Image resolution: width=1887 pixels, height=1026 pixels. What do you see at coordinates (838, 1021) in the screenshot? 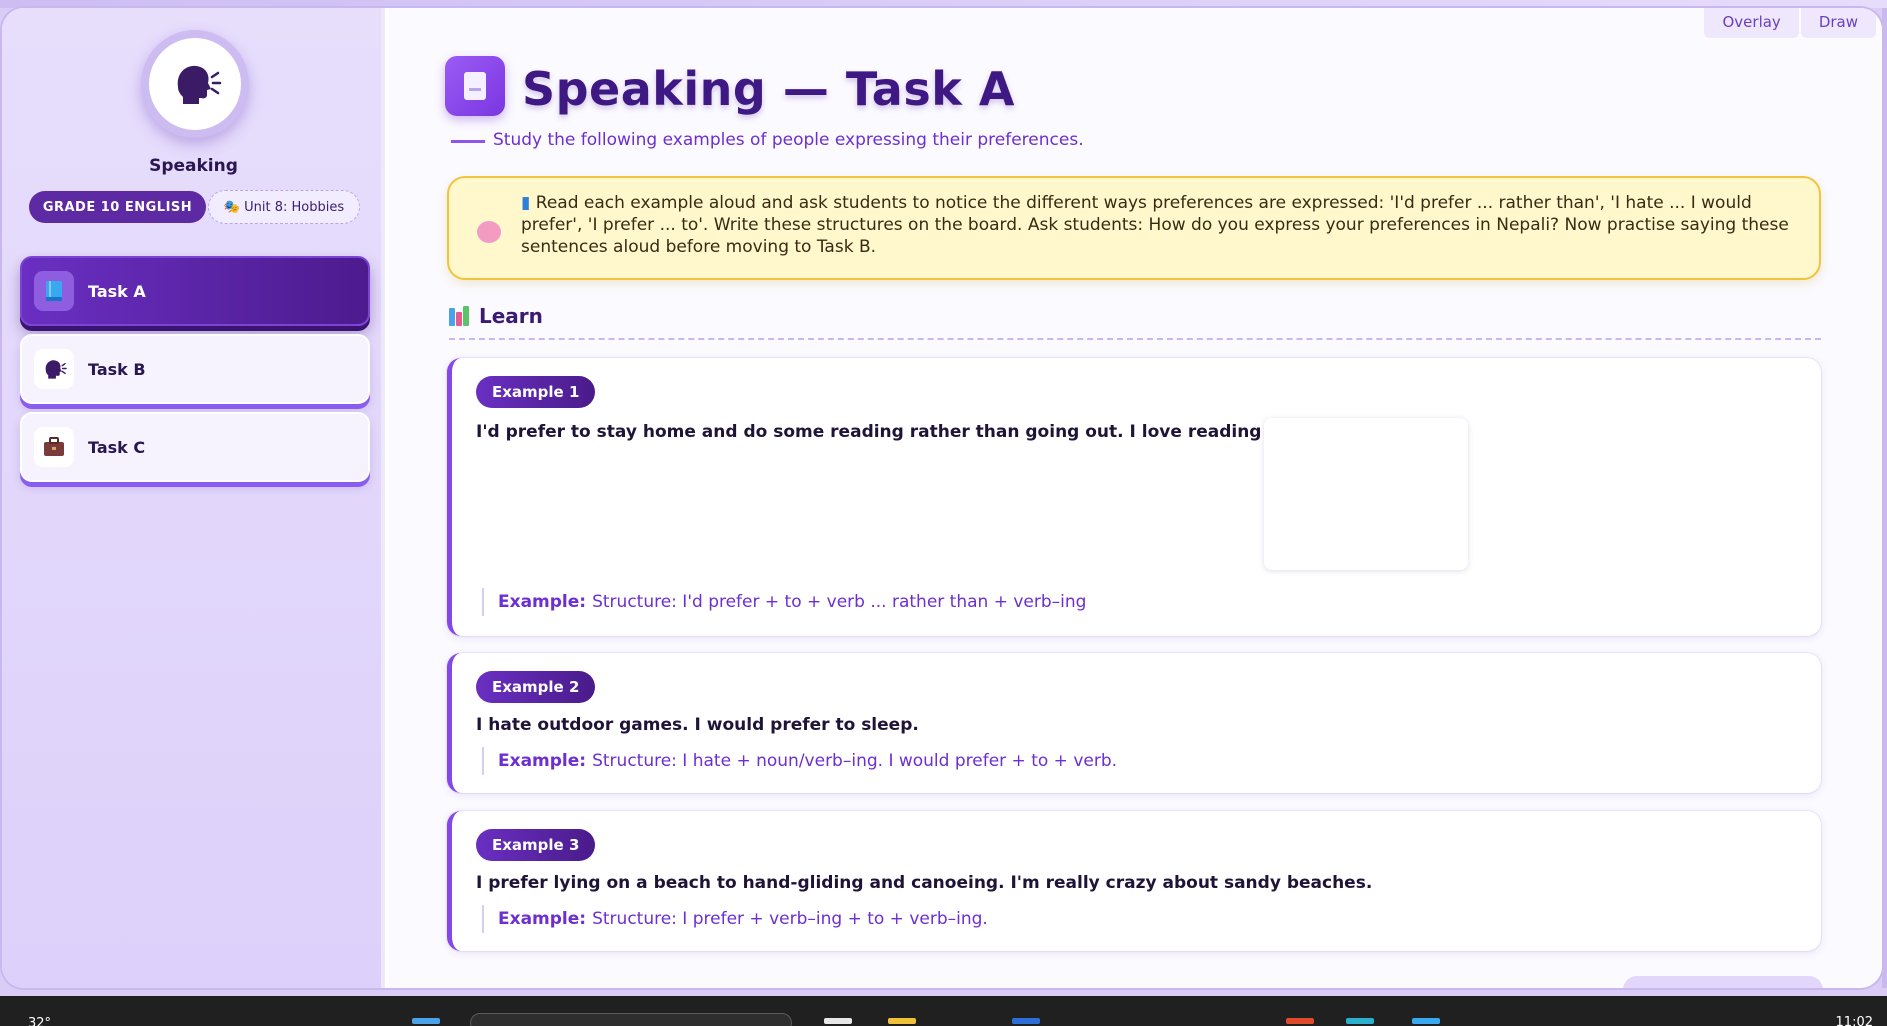
I see `file-explorer-icon` at bounding box center [838, 1021].